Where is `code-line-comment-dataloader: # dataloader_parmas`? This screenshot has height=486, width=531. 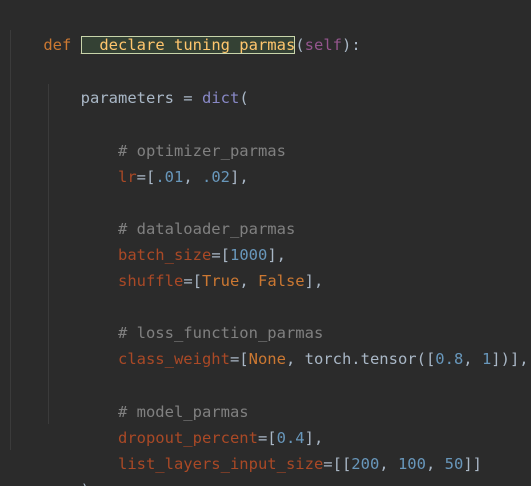
code-line-comment-dataloader: # dataloader_parmas is located at coordinates (150, 214).